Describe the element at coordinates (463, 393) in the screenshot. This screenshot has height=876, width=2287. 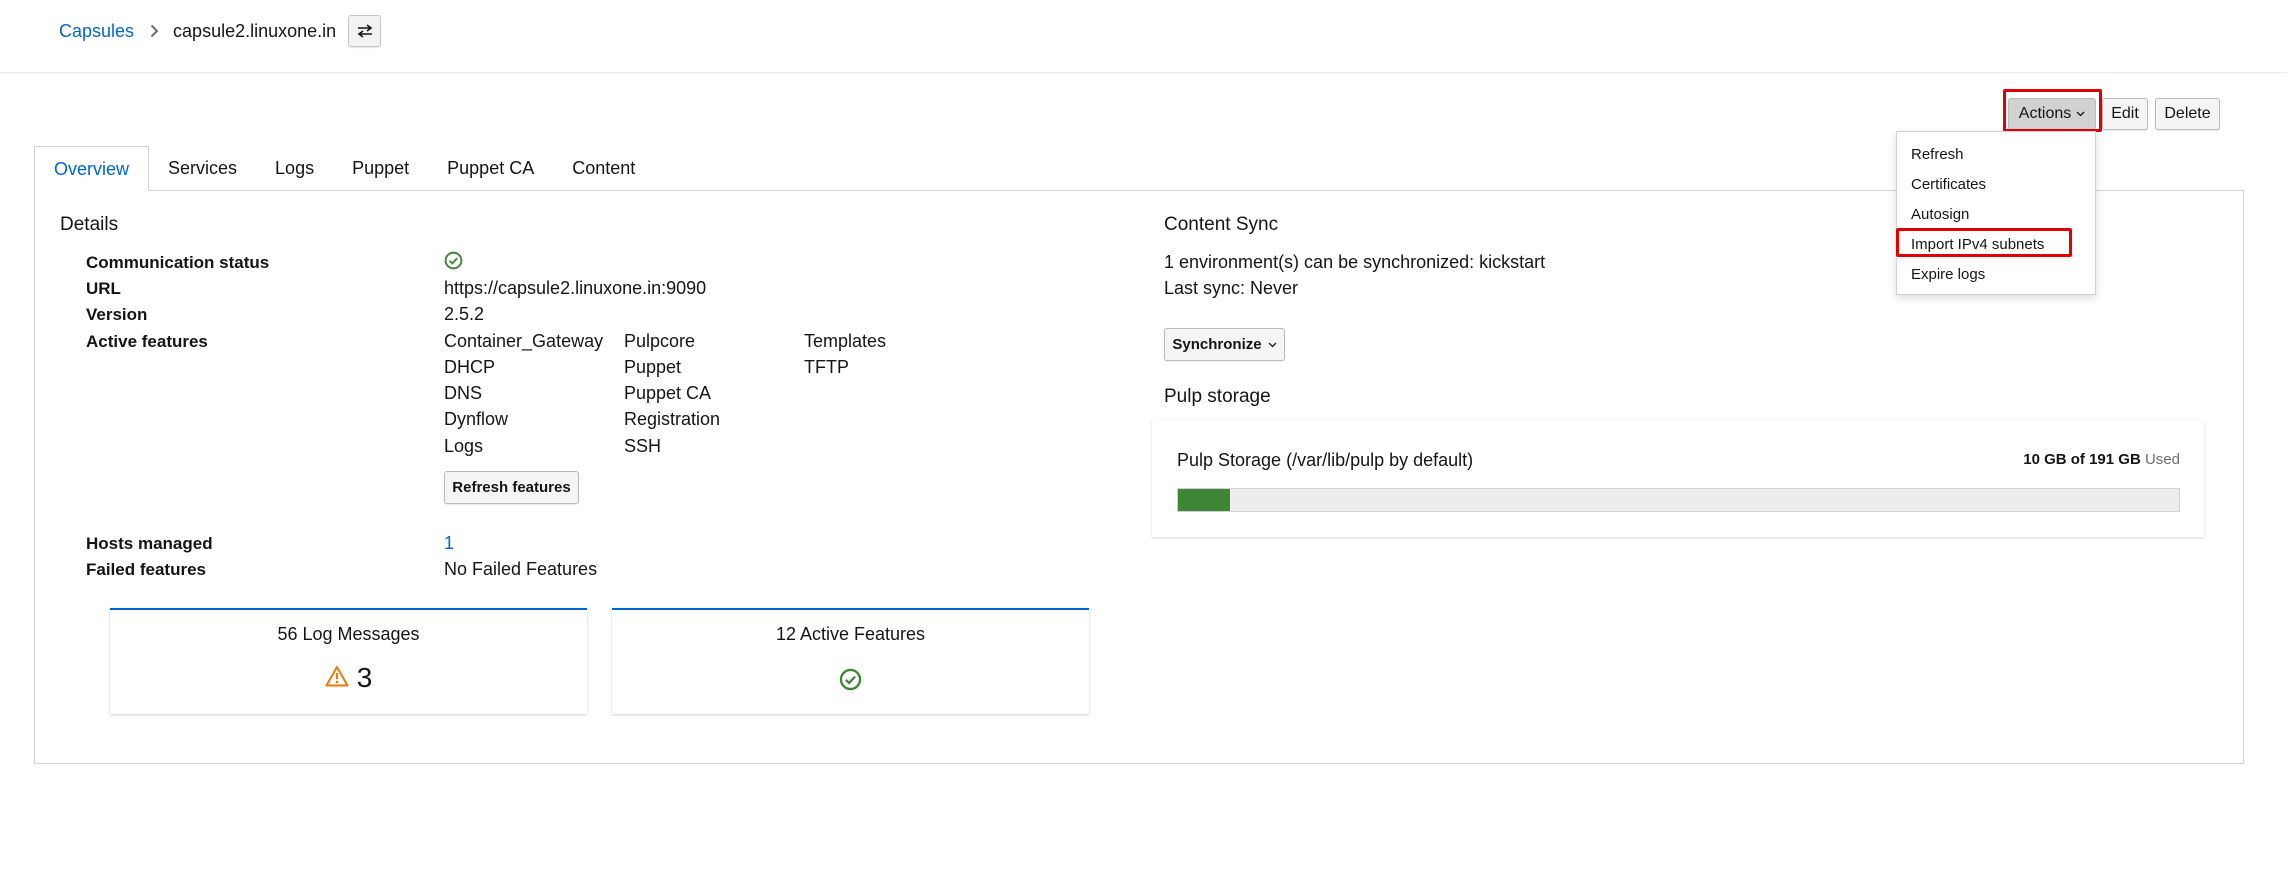
I see `feature-item: DNS` at that location.